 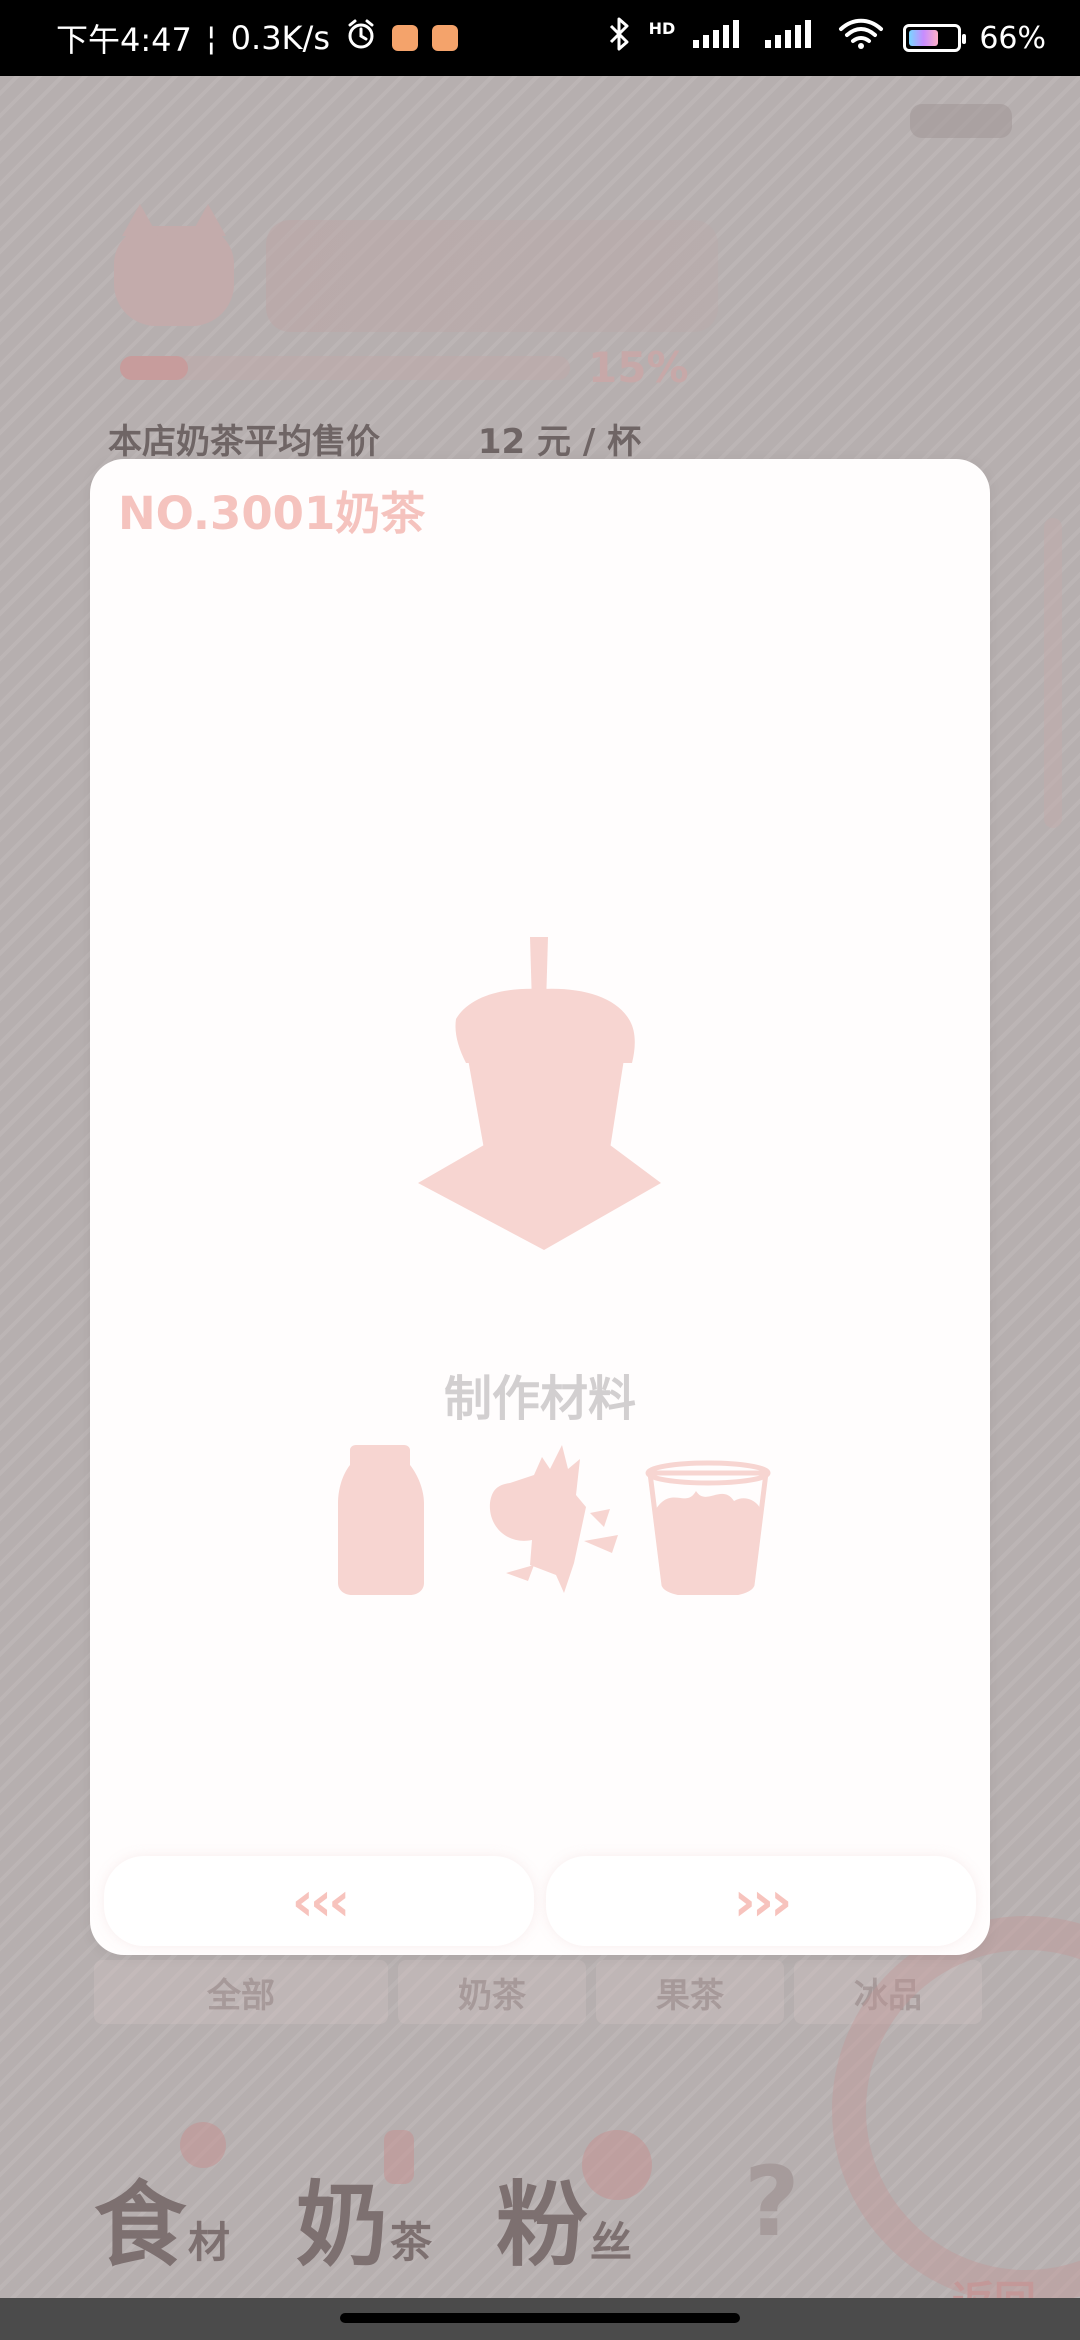 What do you see at coordinates (611, 2242) in the screenshot?
I see `nav-fans-small-text: 丝` at bounding box center [611, 2242].